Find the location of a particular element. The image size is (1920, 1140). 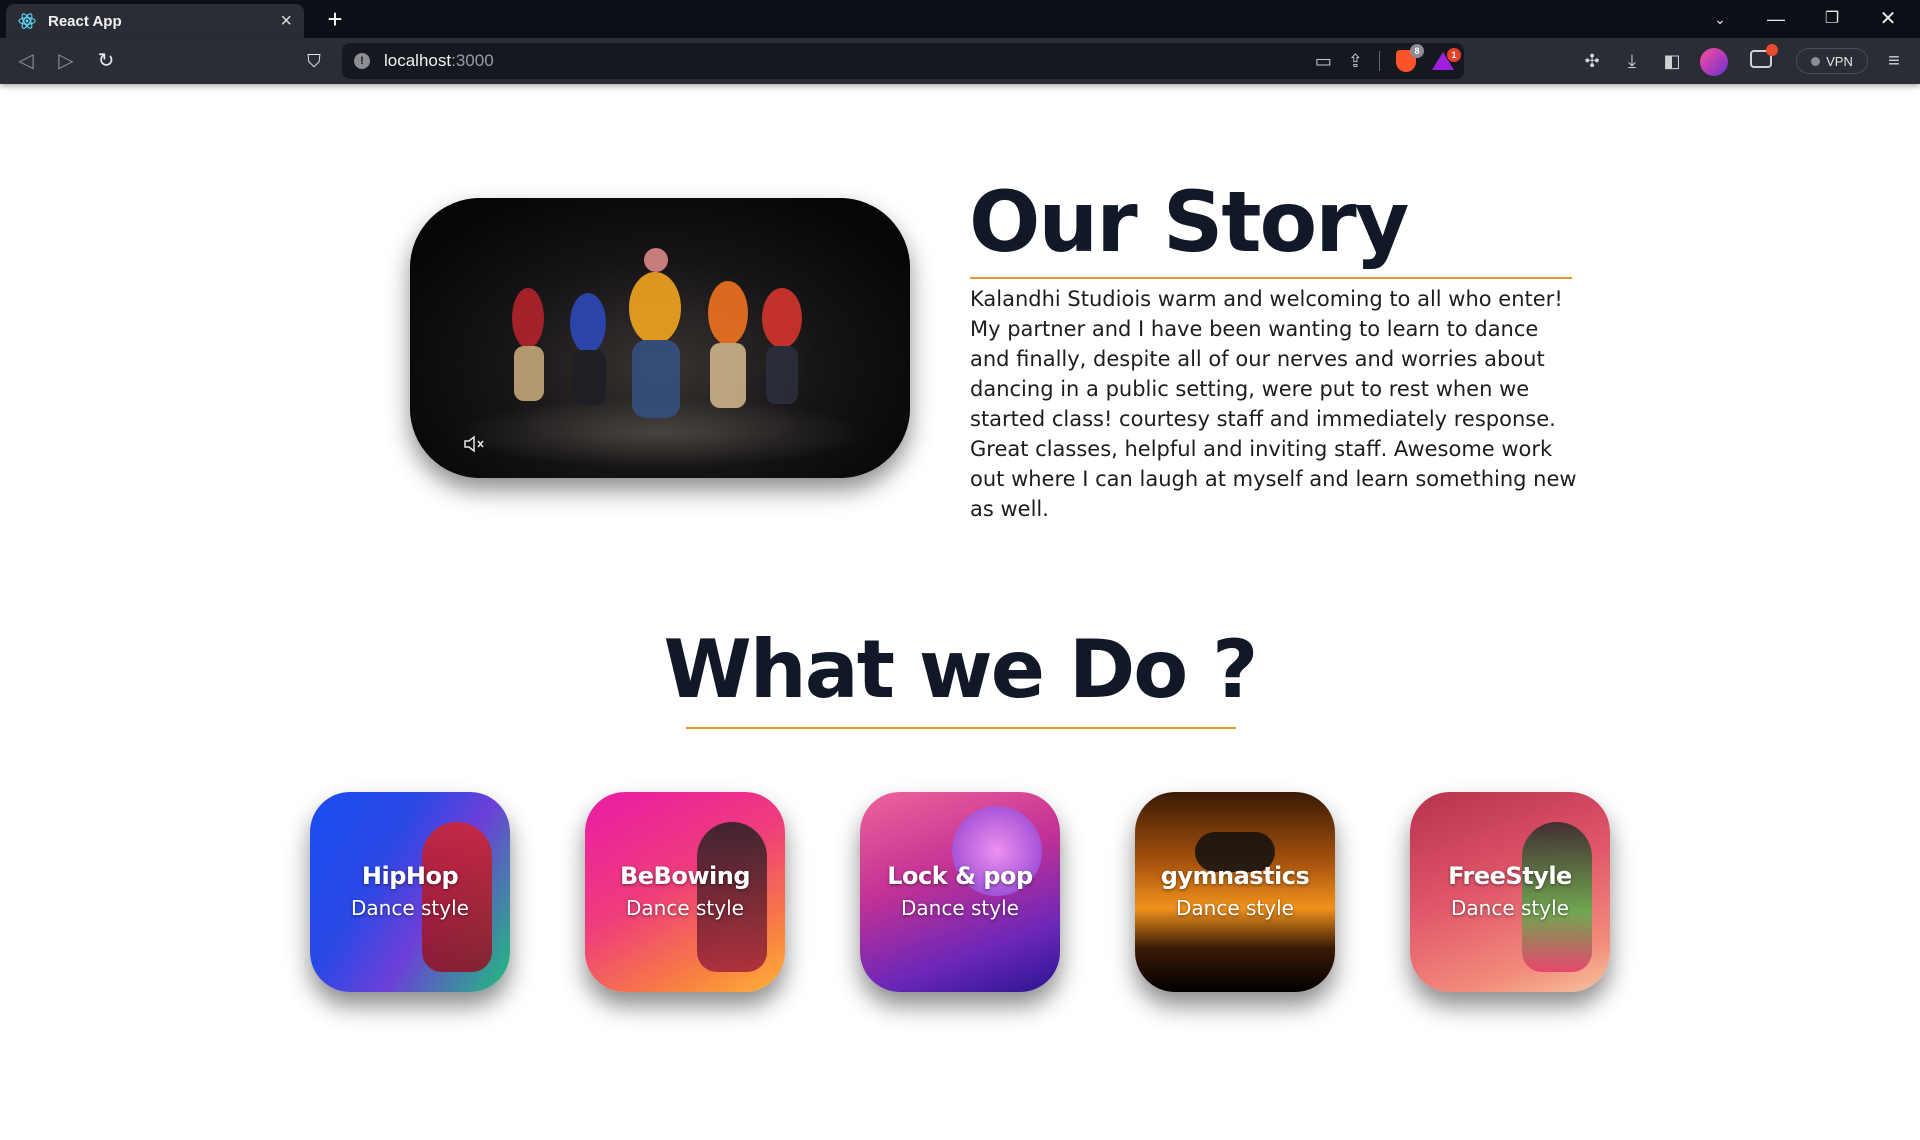

mute-icon is located at coordinates (474, 444).